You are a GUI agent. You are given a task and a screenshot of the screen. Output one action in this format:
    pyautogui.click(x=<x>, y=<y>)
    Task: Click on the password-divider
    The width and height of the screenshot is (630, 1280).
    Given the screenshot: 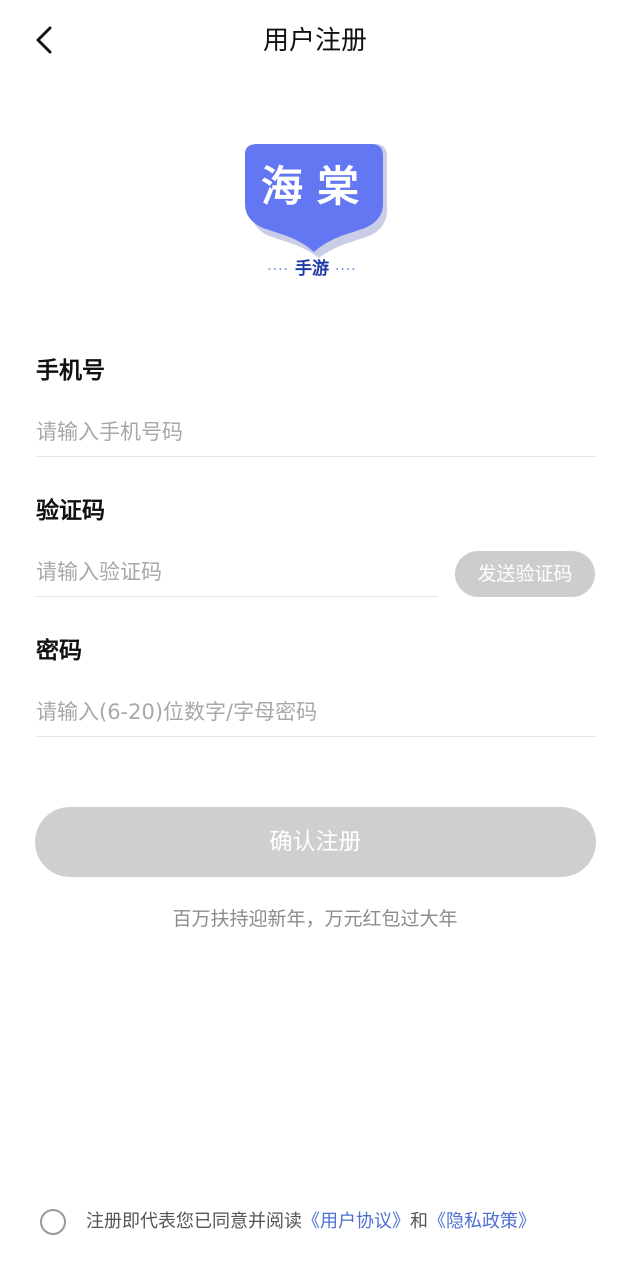 What is the action you would take?
    pyautogui.click(x=316, y=736)
    